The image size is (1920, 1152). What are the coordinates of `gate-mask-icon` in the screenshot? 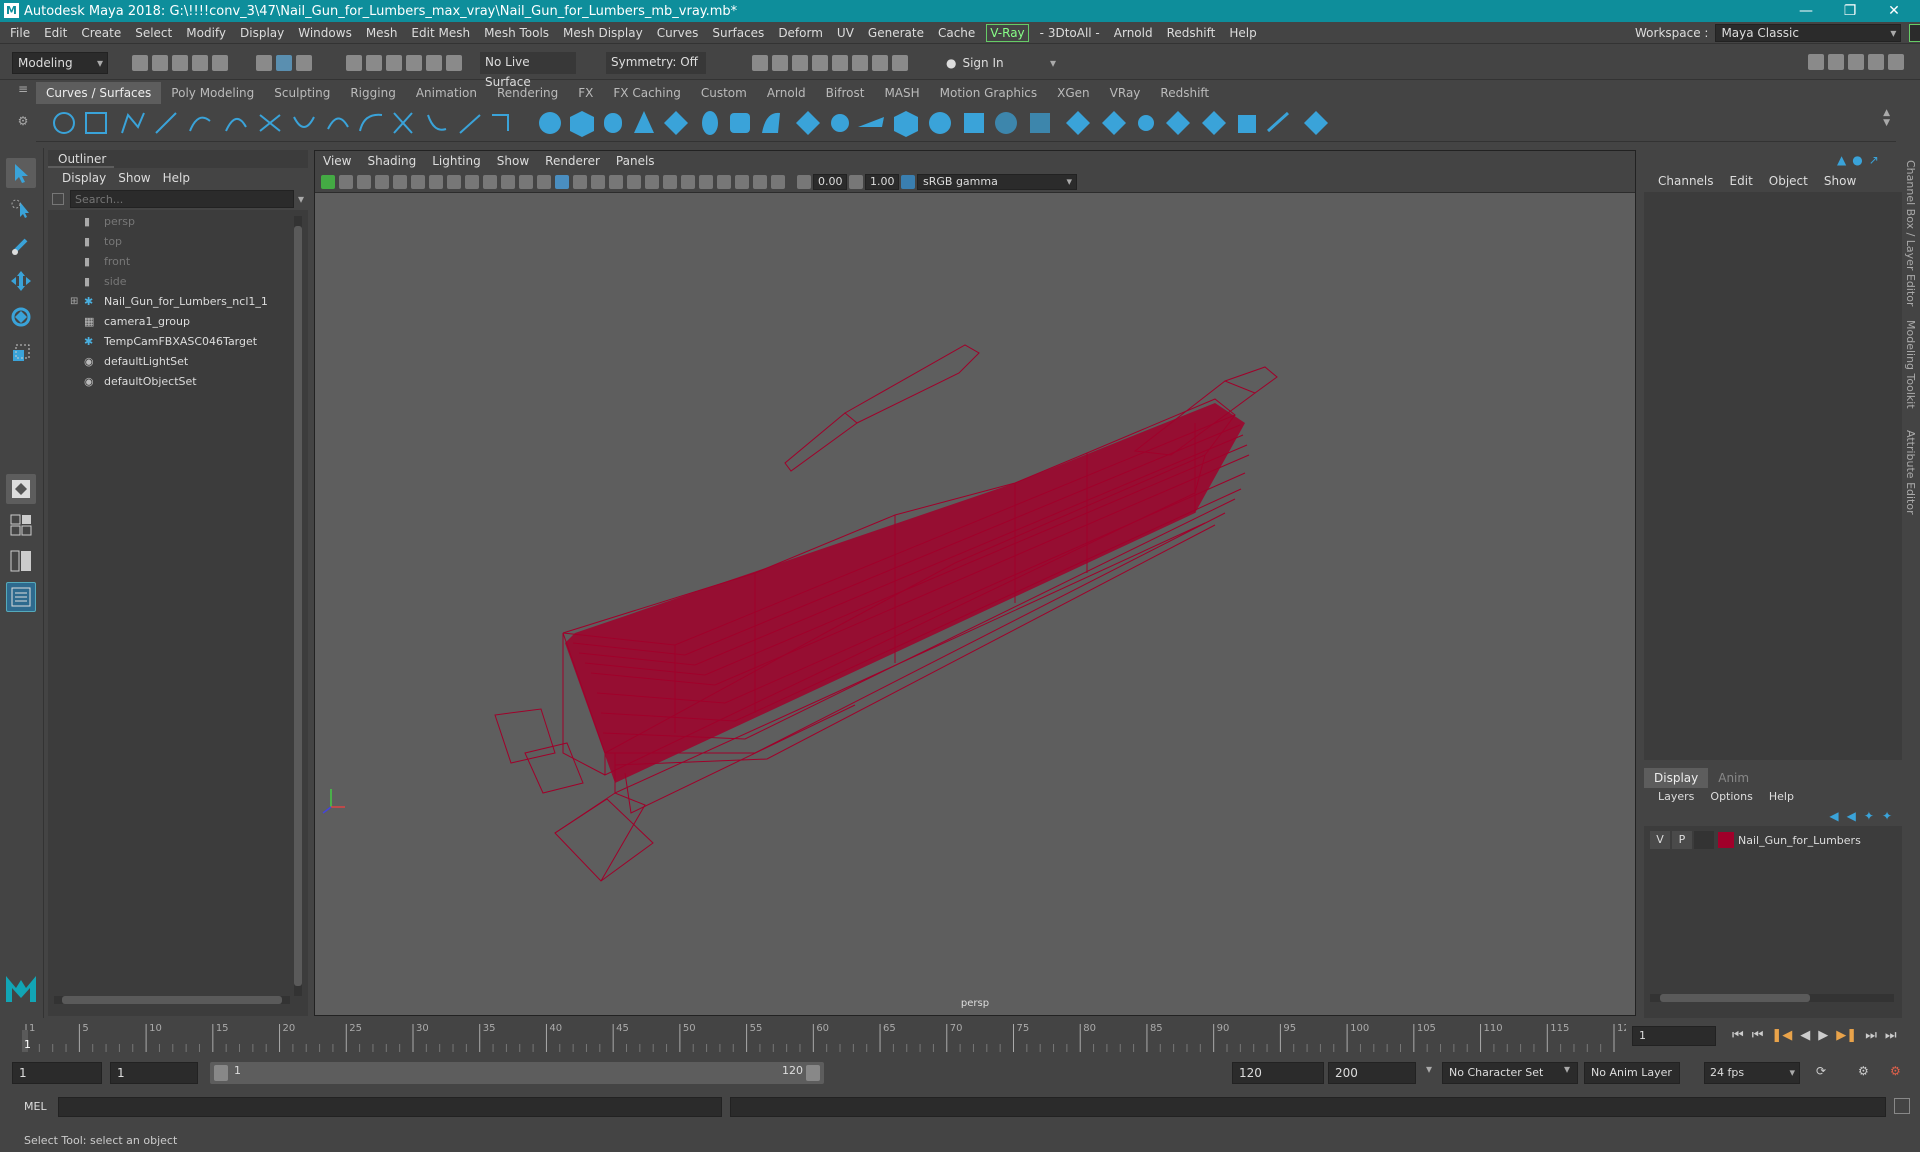 It's located at (490, 181).